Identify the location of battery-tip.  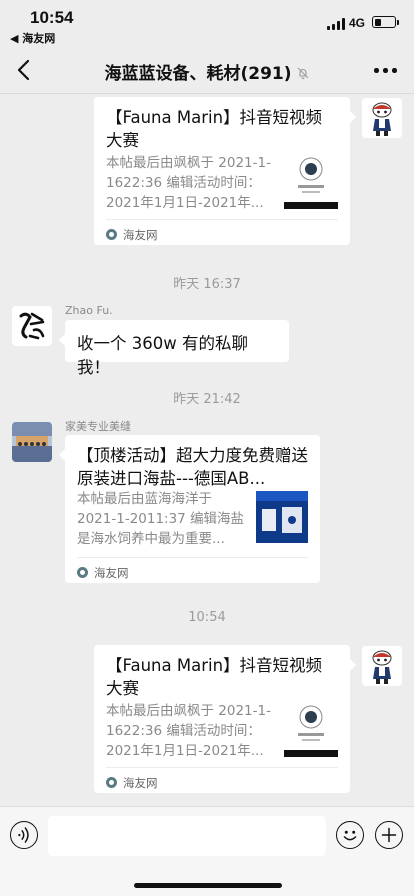
(398, 22).